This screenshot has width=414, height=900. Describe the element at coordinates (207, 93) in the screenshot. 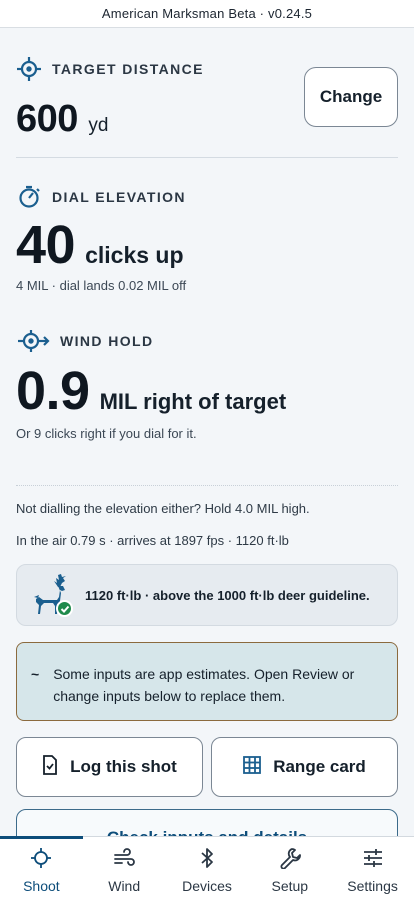

I see `target-distance-section: TARGET DISTANCE 600 yd Change` at that location.